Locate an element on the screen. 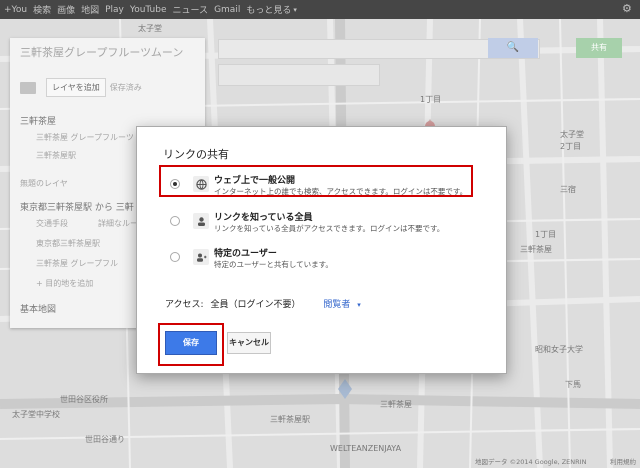  save-button: 保存 is located at coordinates (191, 343).